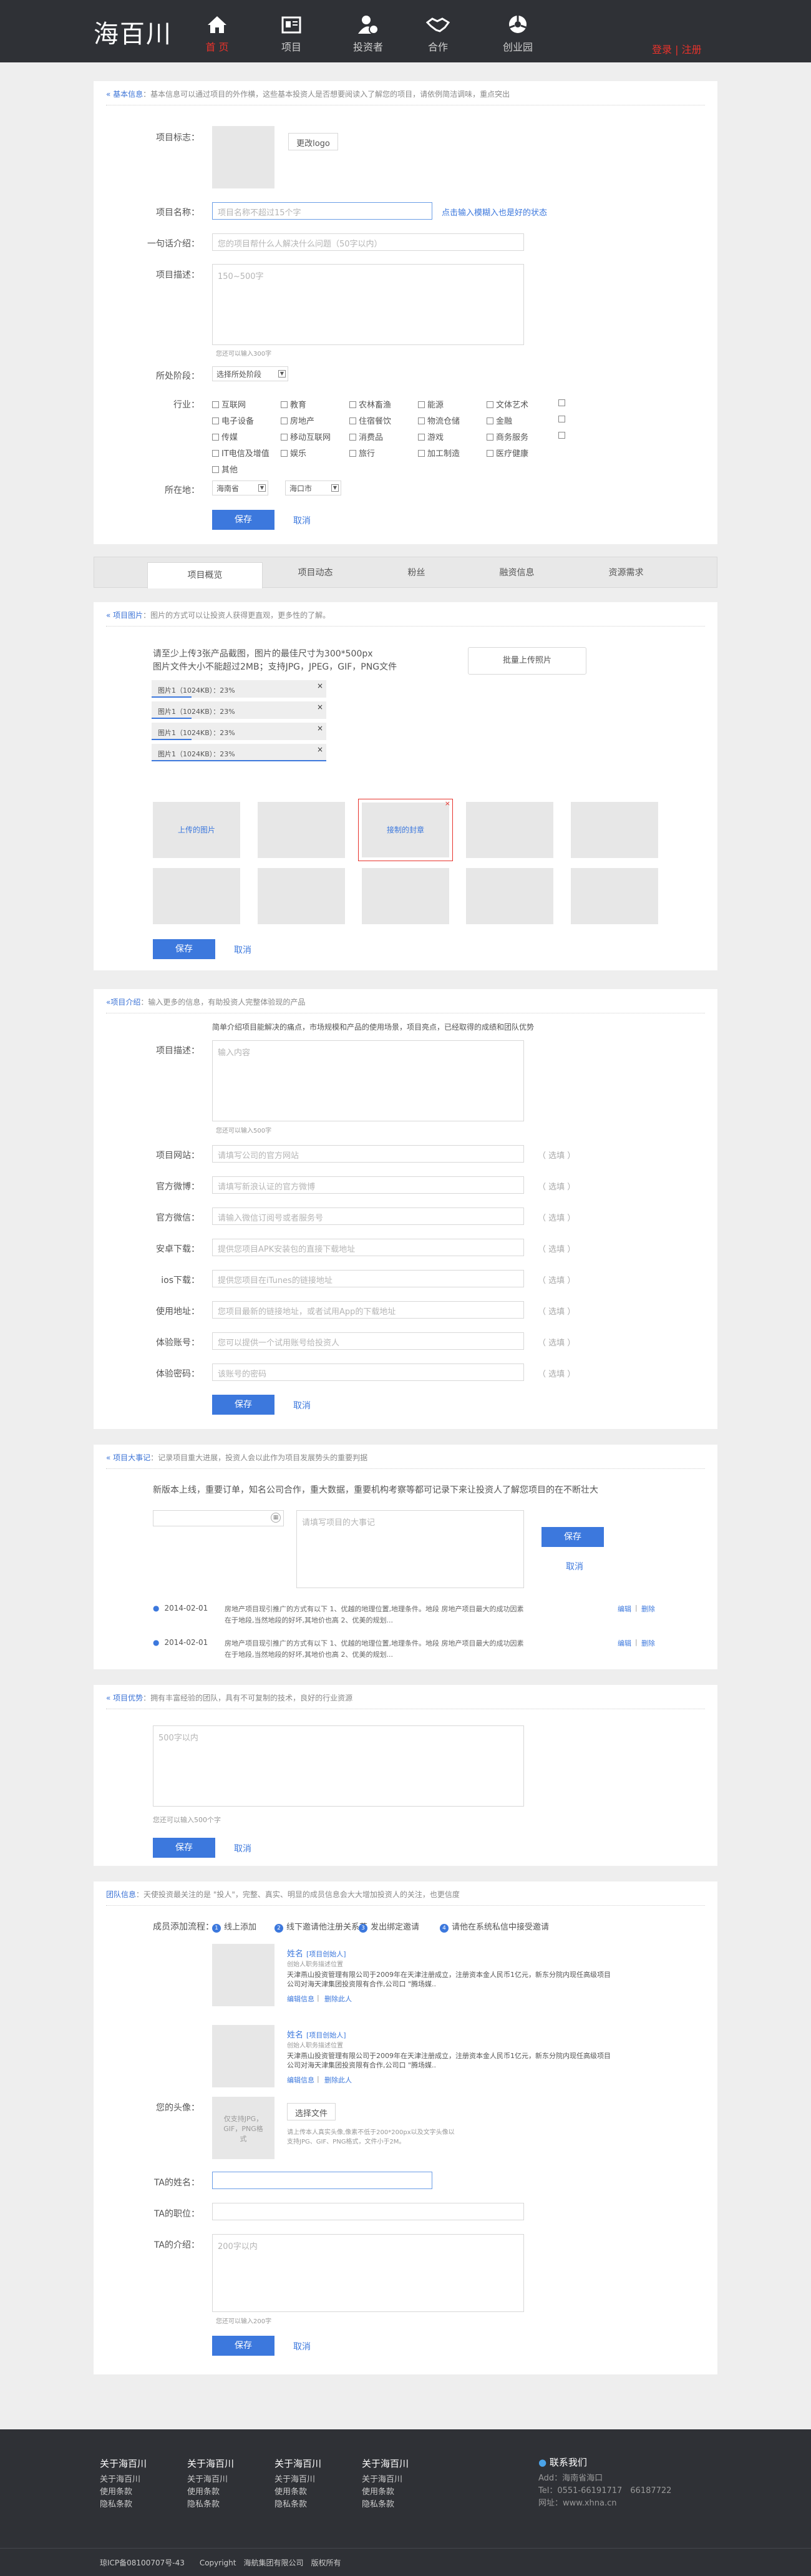 The width and height of the screenshot is (811, 2576). What do you see at coordinates (196, 830) in the screenshot?
I see `uploaded-image-thumb: 上传的图片` at bounding box center [196, 830].